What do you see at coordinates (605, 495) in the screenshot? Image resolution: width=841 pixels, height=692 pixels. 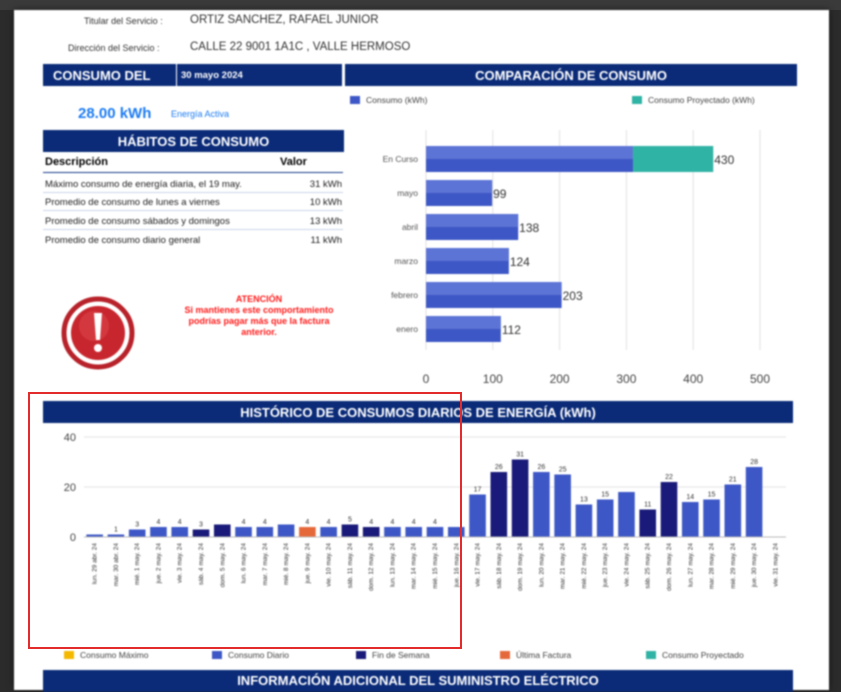 I see `data-label: 15` at bounding box center [605, 495].